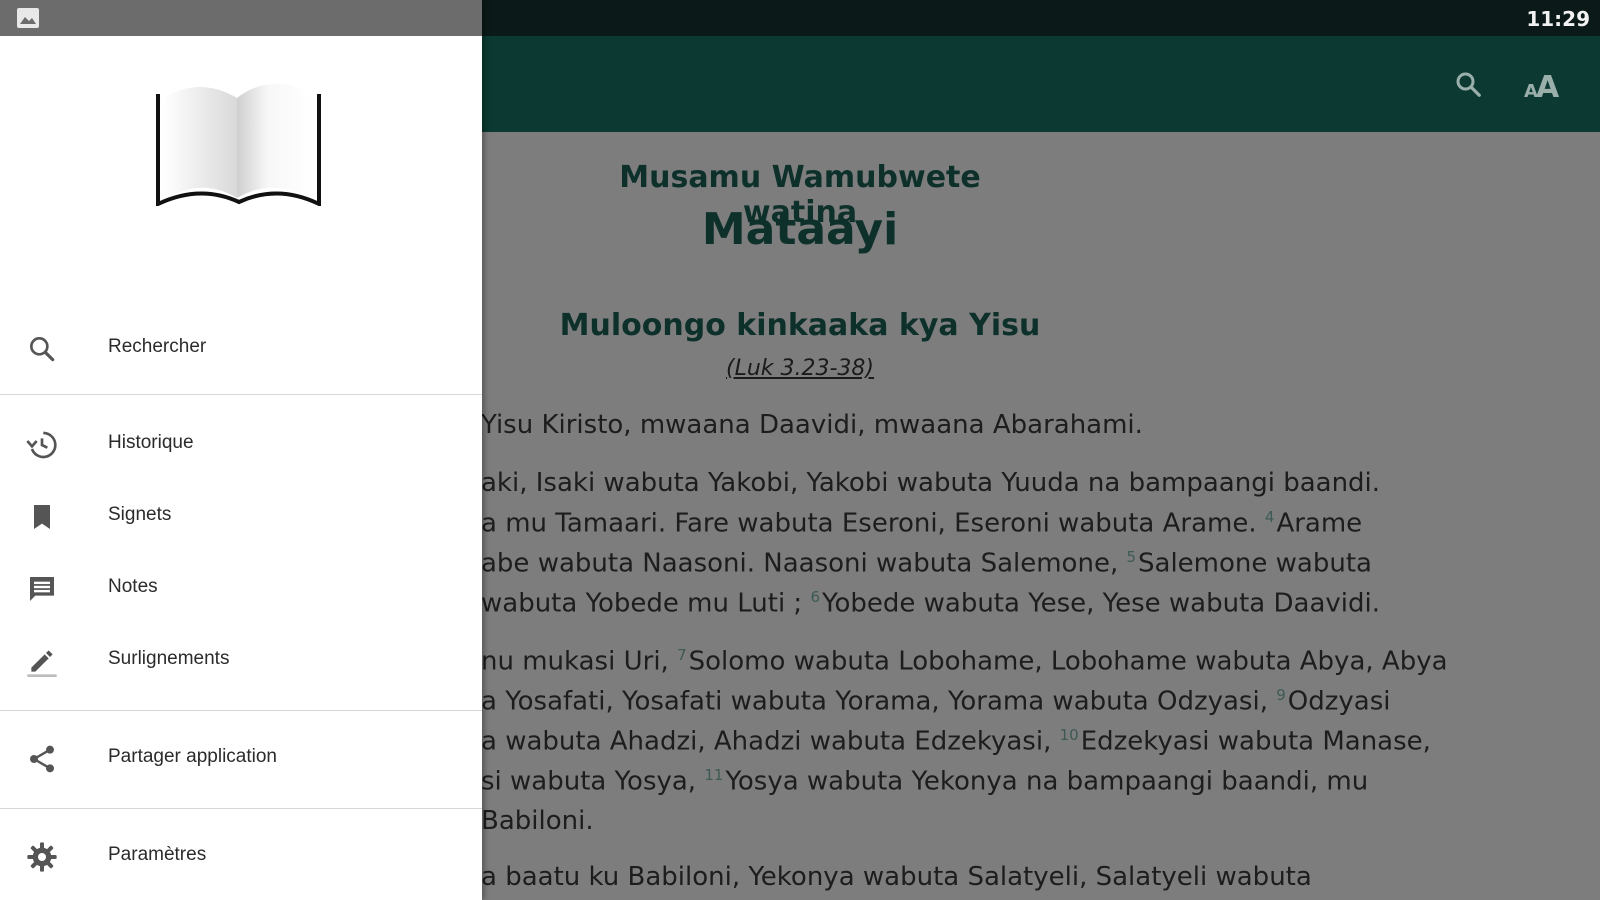 Image resolution: width=1600 pixels, height=900 pixels. I want to click on menu-item-label: Notes, so click(133, 586).